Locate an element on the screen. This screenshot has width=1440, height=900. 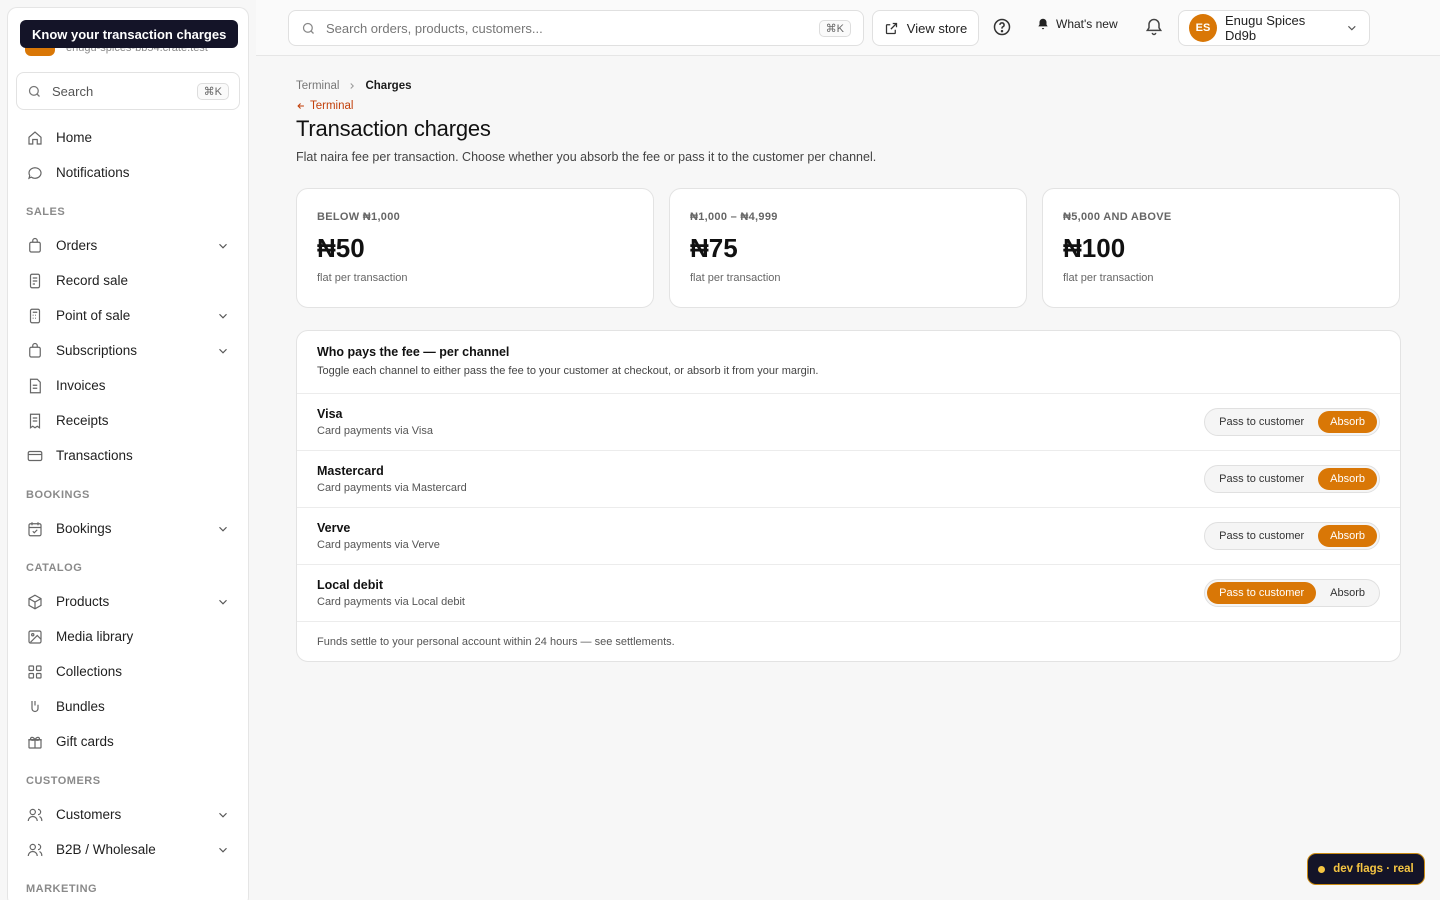
view-store-button: View store is located at coordinates (925, 28).